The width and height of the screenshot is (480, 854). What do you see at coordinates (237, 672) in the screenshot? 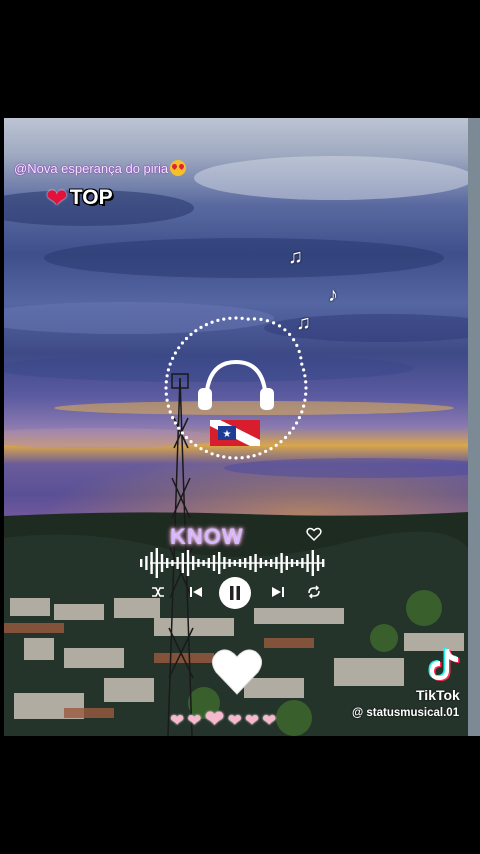
I see `big-heart-icon` at bounding box center [237, 672].